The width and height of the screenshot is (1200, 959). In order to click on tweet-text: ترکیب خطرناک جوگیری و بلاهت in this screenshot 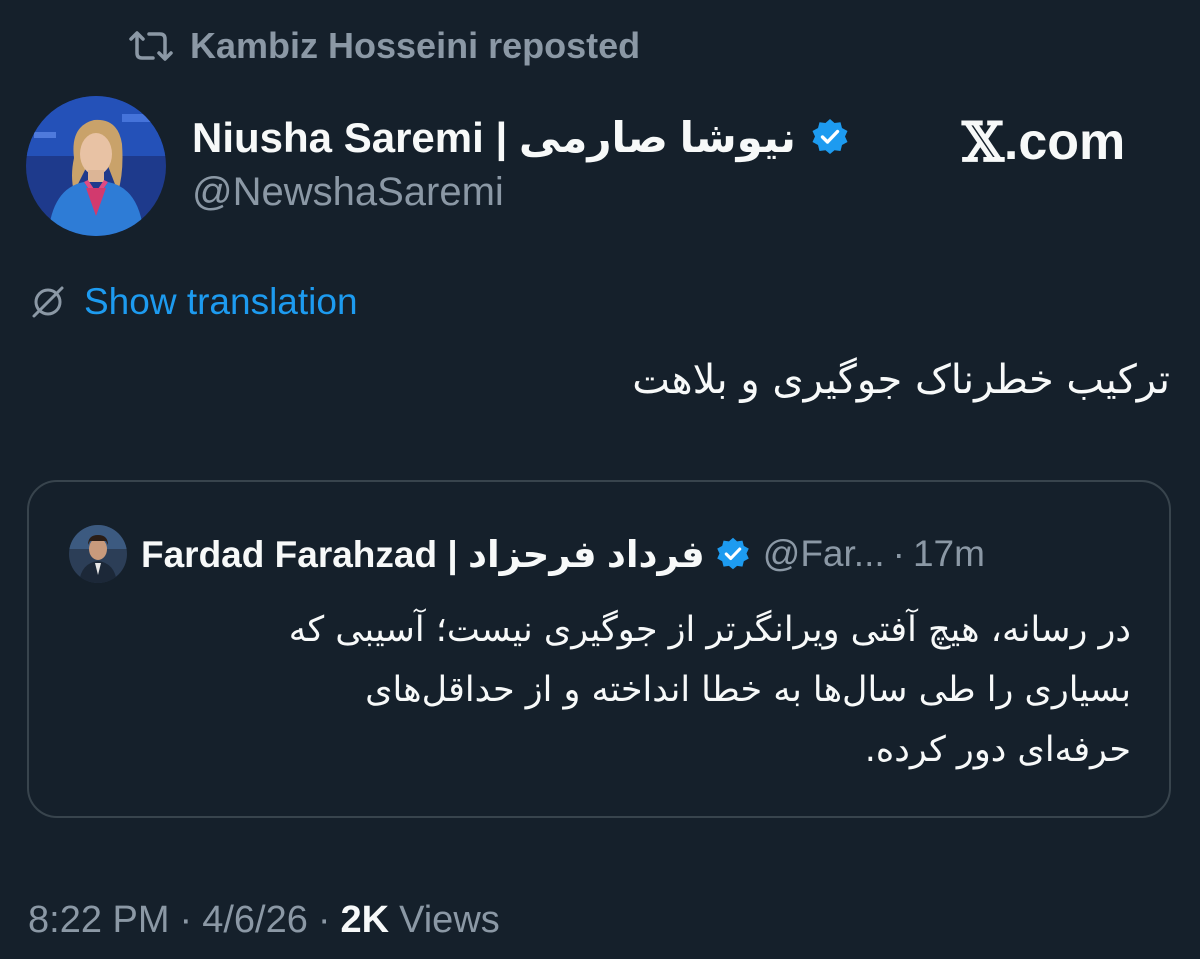, I will do `click(901, 380)`.